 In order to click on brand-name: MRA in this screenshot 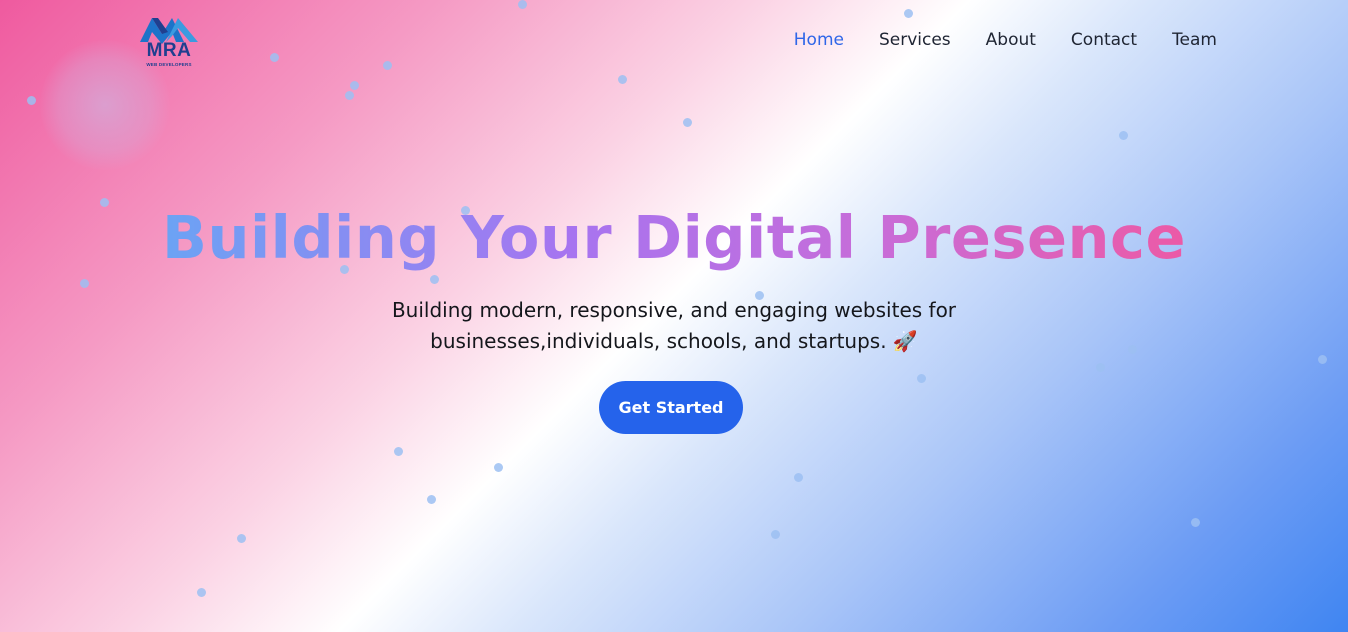, I will do `click(169, 50)`.